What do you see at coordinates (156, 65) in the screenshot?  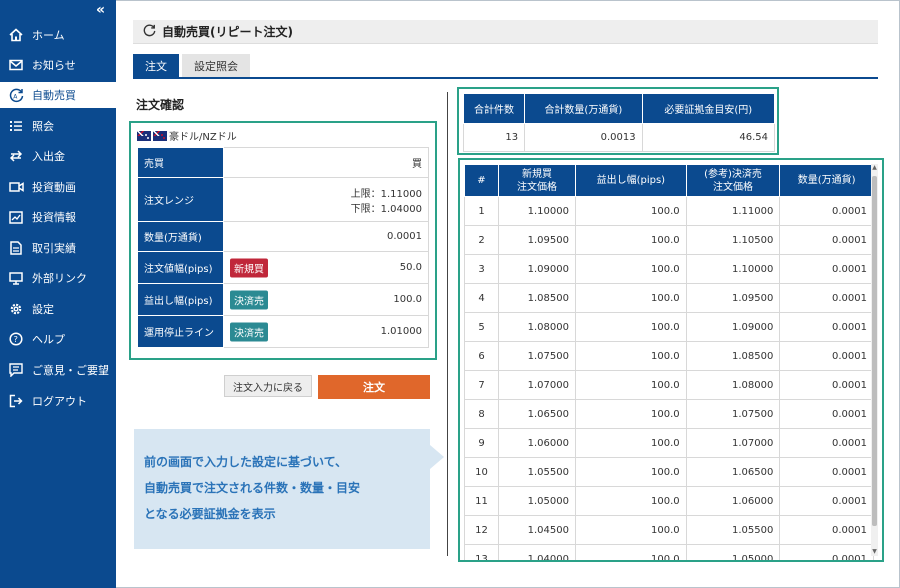 I see `tab-order: 注文` at bounding box center [156, 65].